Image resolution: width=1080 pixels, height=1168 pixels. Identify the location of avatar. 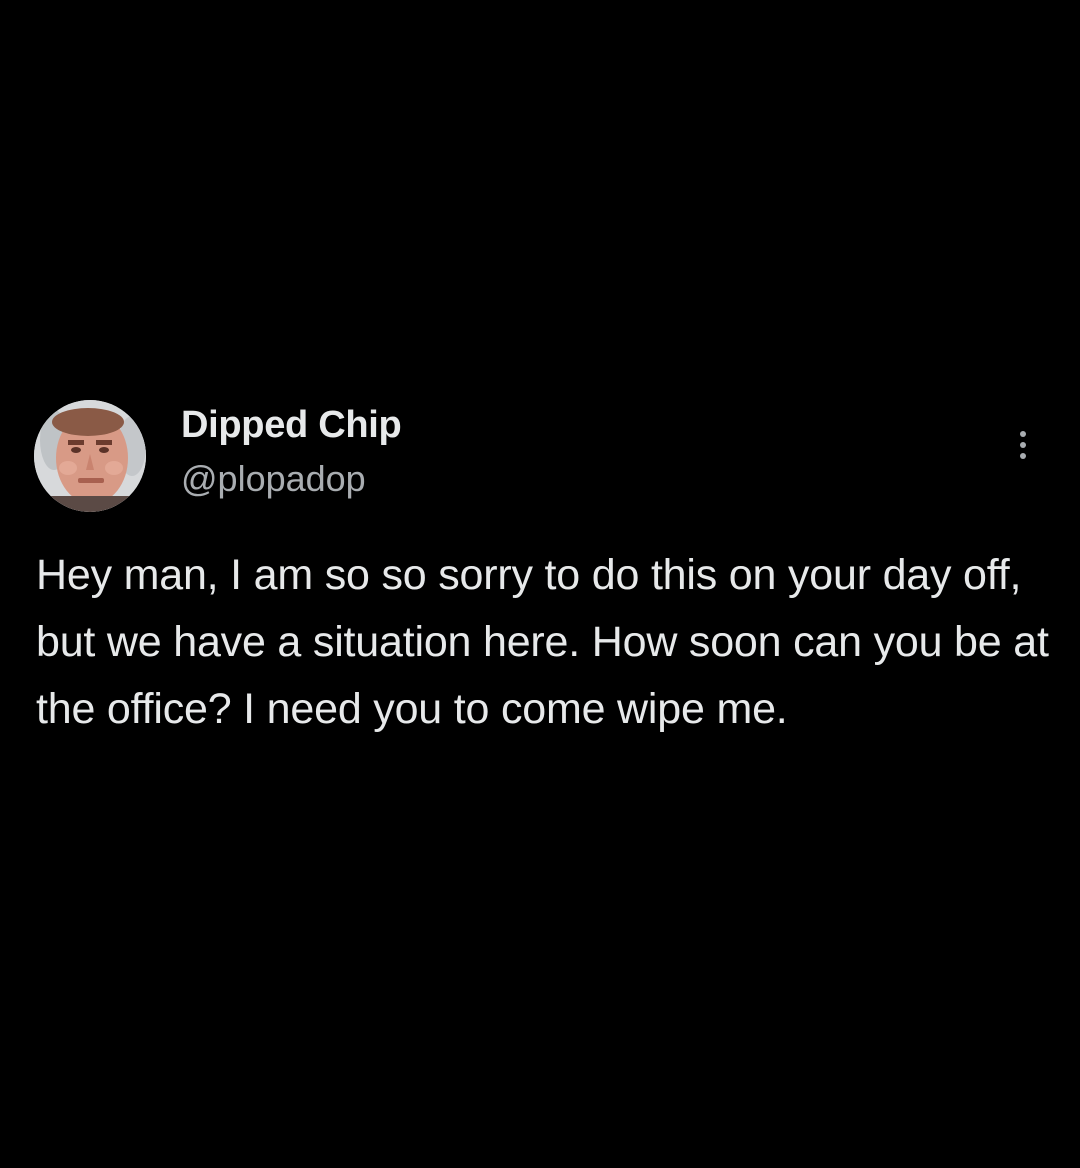
(90, 456).